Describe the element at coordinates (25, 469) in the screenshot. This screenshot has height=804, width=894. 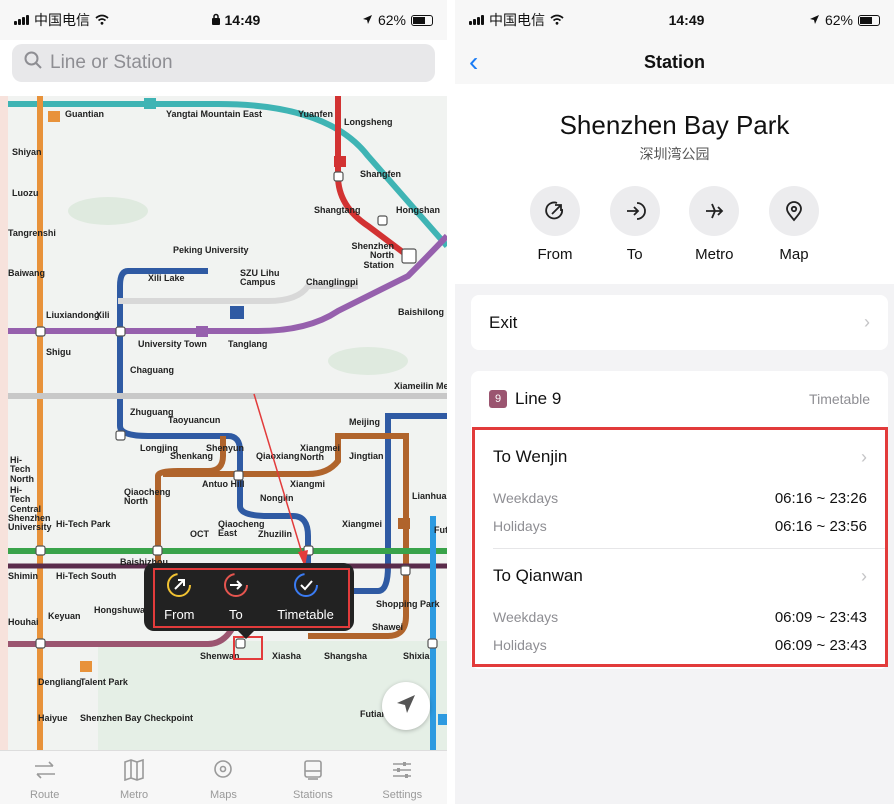
I see `map-station-label: Hi-Tech North` at that location.